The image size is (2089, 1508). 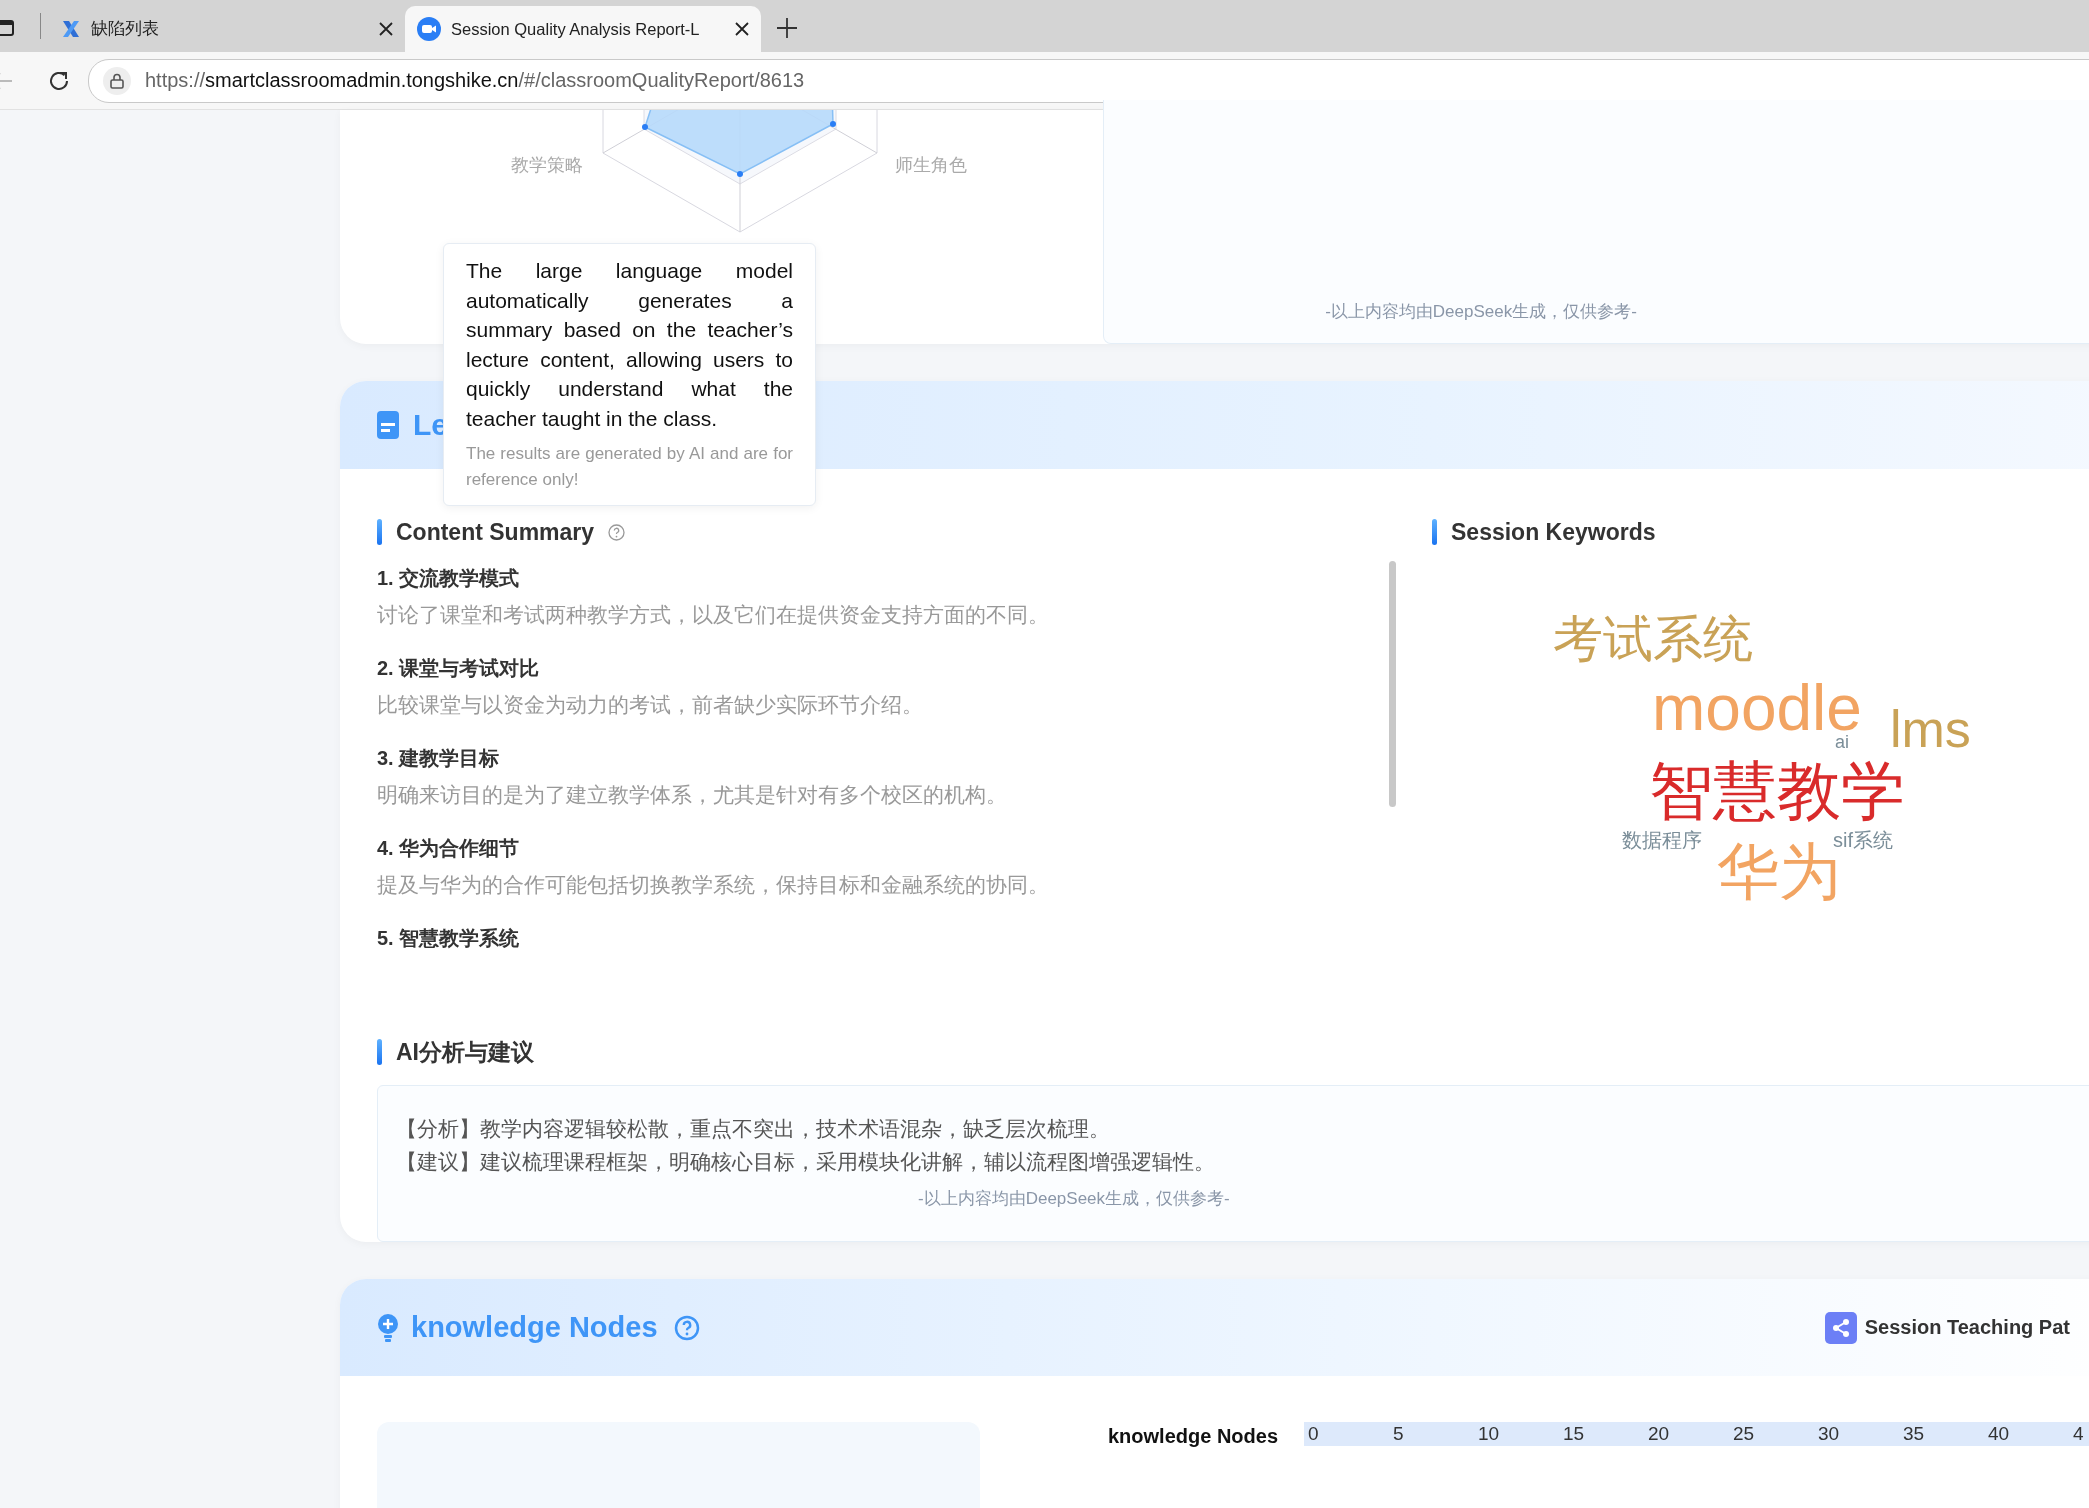 What do you see at coordinates (1930, 729) in the screenshot?
I see `keyword: lms` at bounding box center [1930, 729].